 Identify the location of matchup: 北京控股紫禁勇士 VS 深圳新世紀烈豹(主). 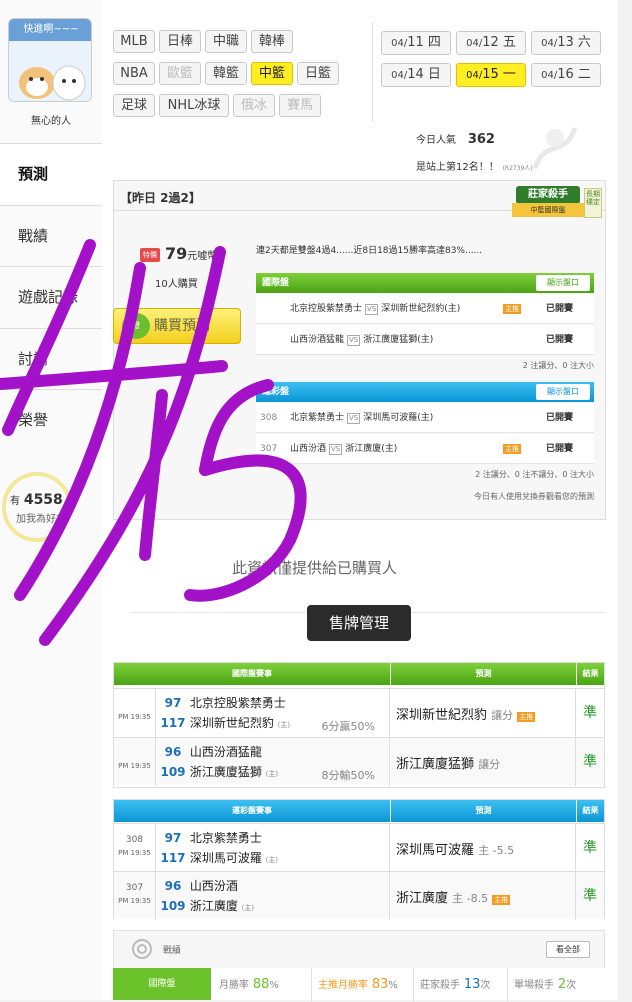
(375, 309).